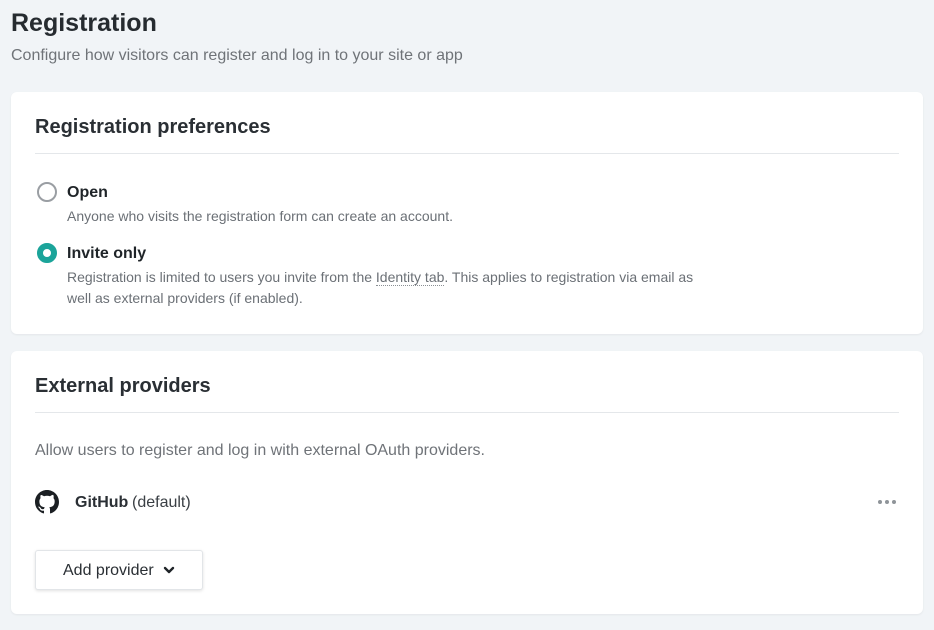 Image resolution: width=934 pixels, height=630 pixels. Describe the element at coordinates (123, 386) in the screenshot. I see `external-providers-title: External providers` at that location.